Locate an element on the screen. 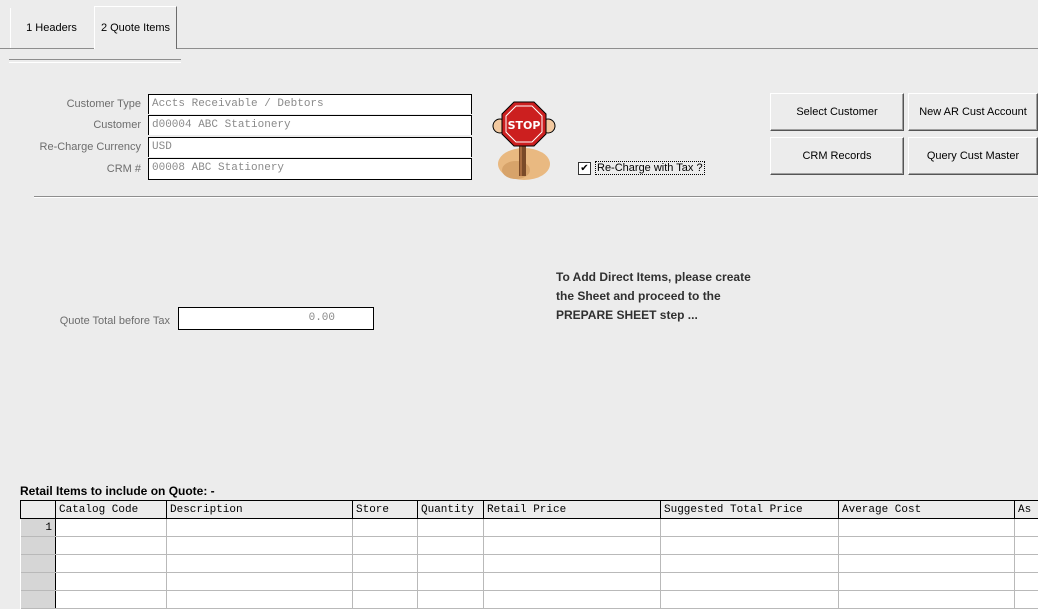 The width and height of the screenshot is (1038, 609). row-header-cell: 1 is located at coordinates (38, 528).